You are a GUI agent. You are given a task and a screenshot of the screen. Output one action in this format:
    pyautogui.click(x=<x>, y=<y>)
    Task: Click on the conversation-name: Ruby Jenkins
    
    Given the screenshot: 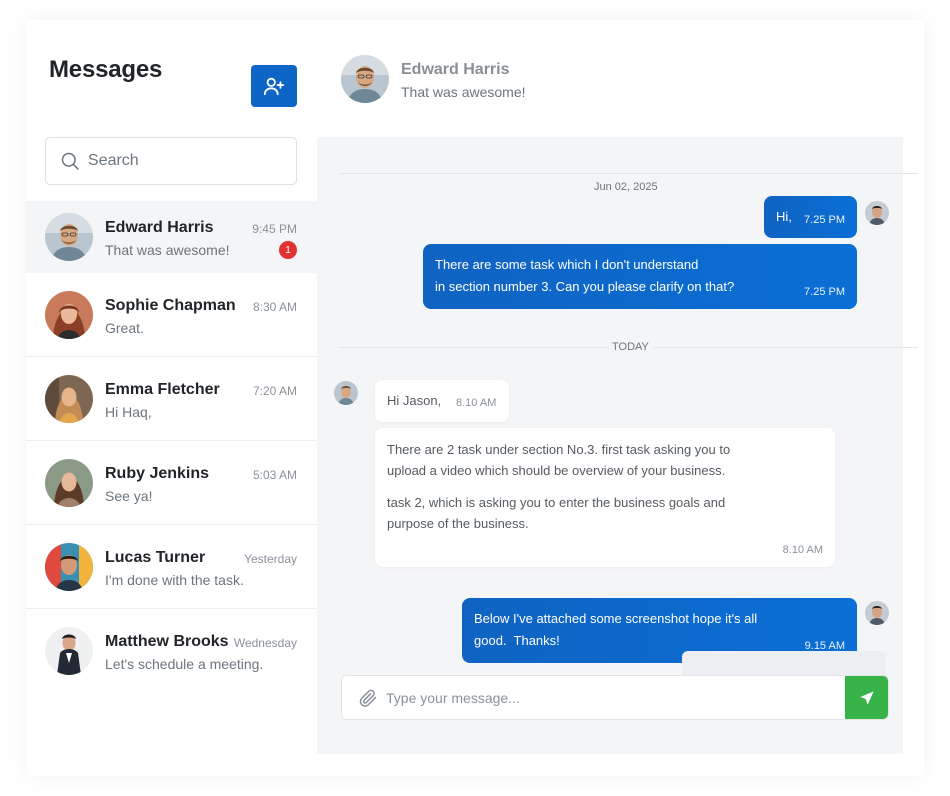 What is the action you would take?
    pyautogui.click(x=157, y=473)
    